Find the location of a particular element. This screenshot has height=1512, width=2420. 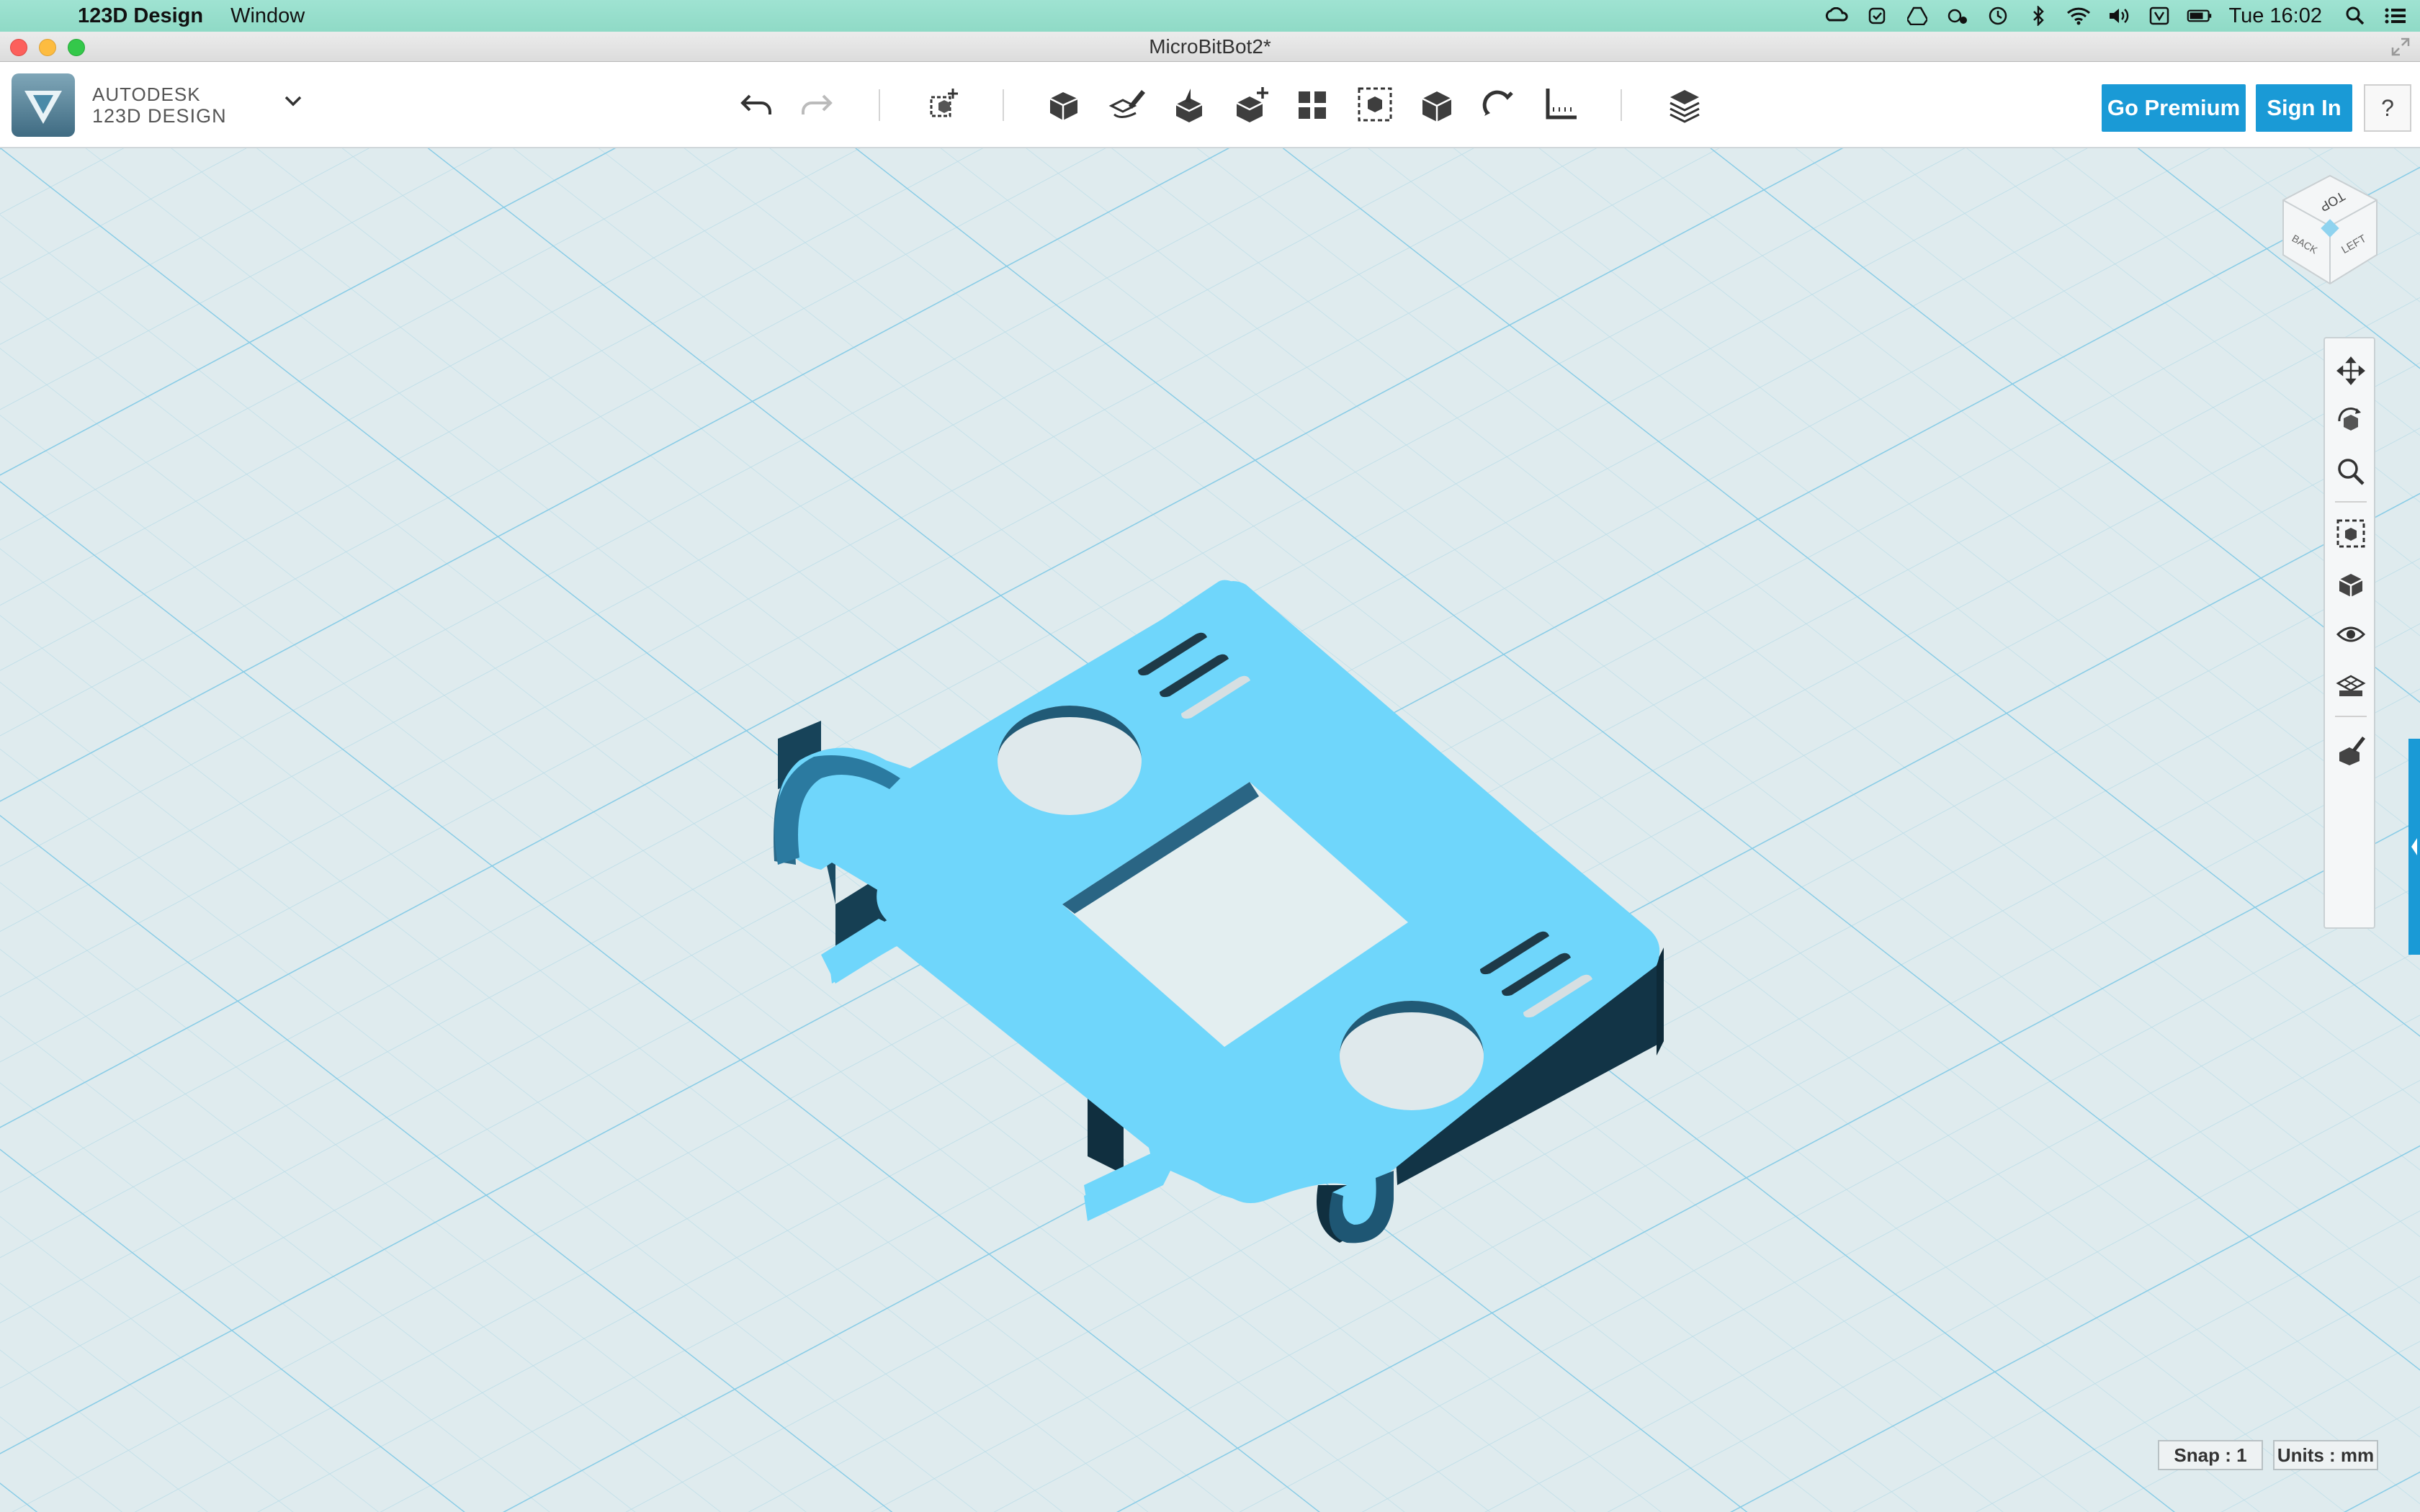

units-selector: Units : mm is located at coordinates (2325, 1455).